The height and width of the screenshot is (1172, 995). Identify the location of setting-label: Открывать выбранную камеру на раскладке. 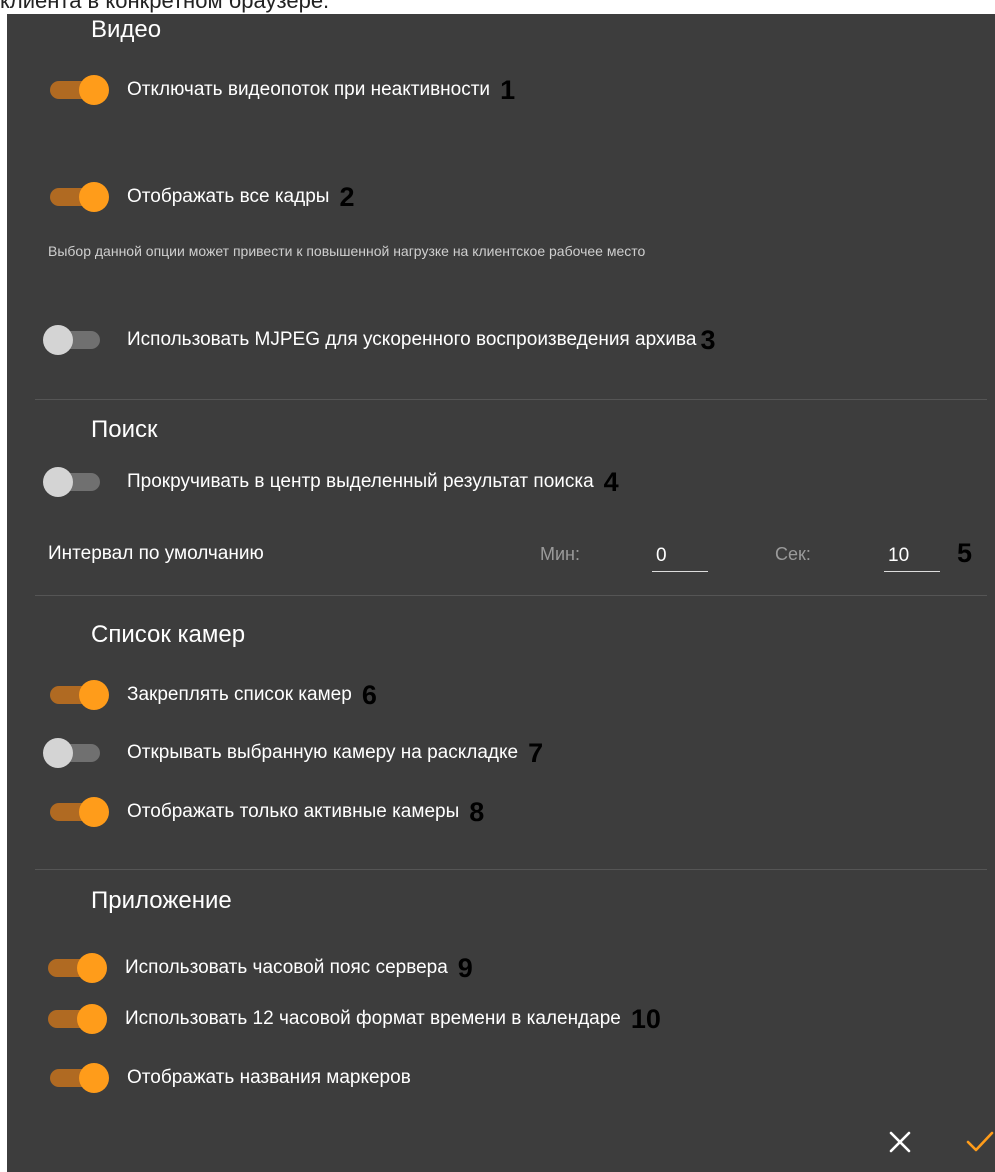
(323, 752).